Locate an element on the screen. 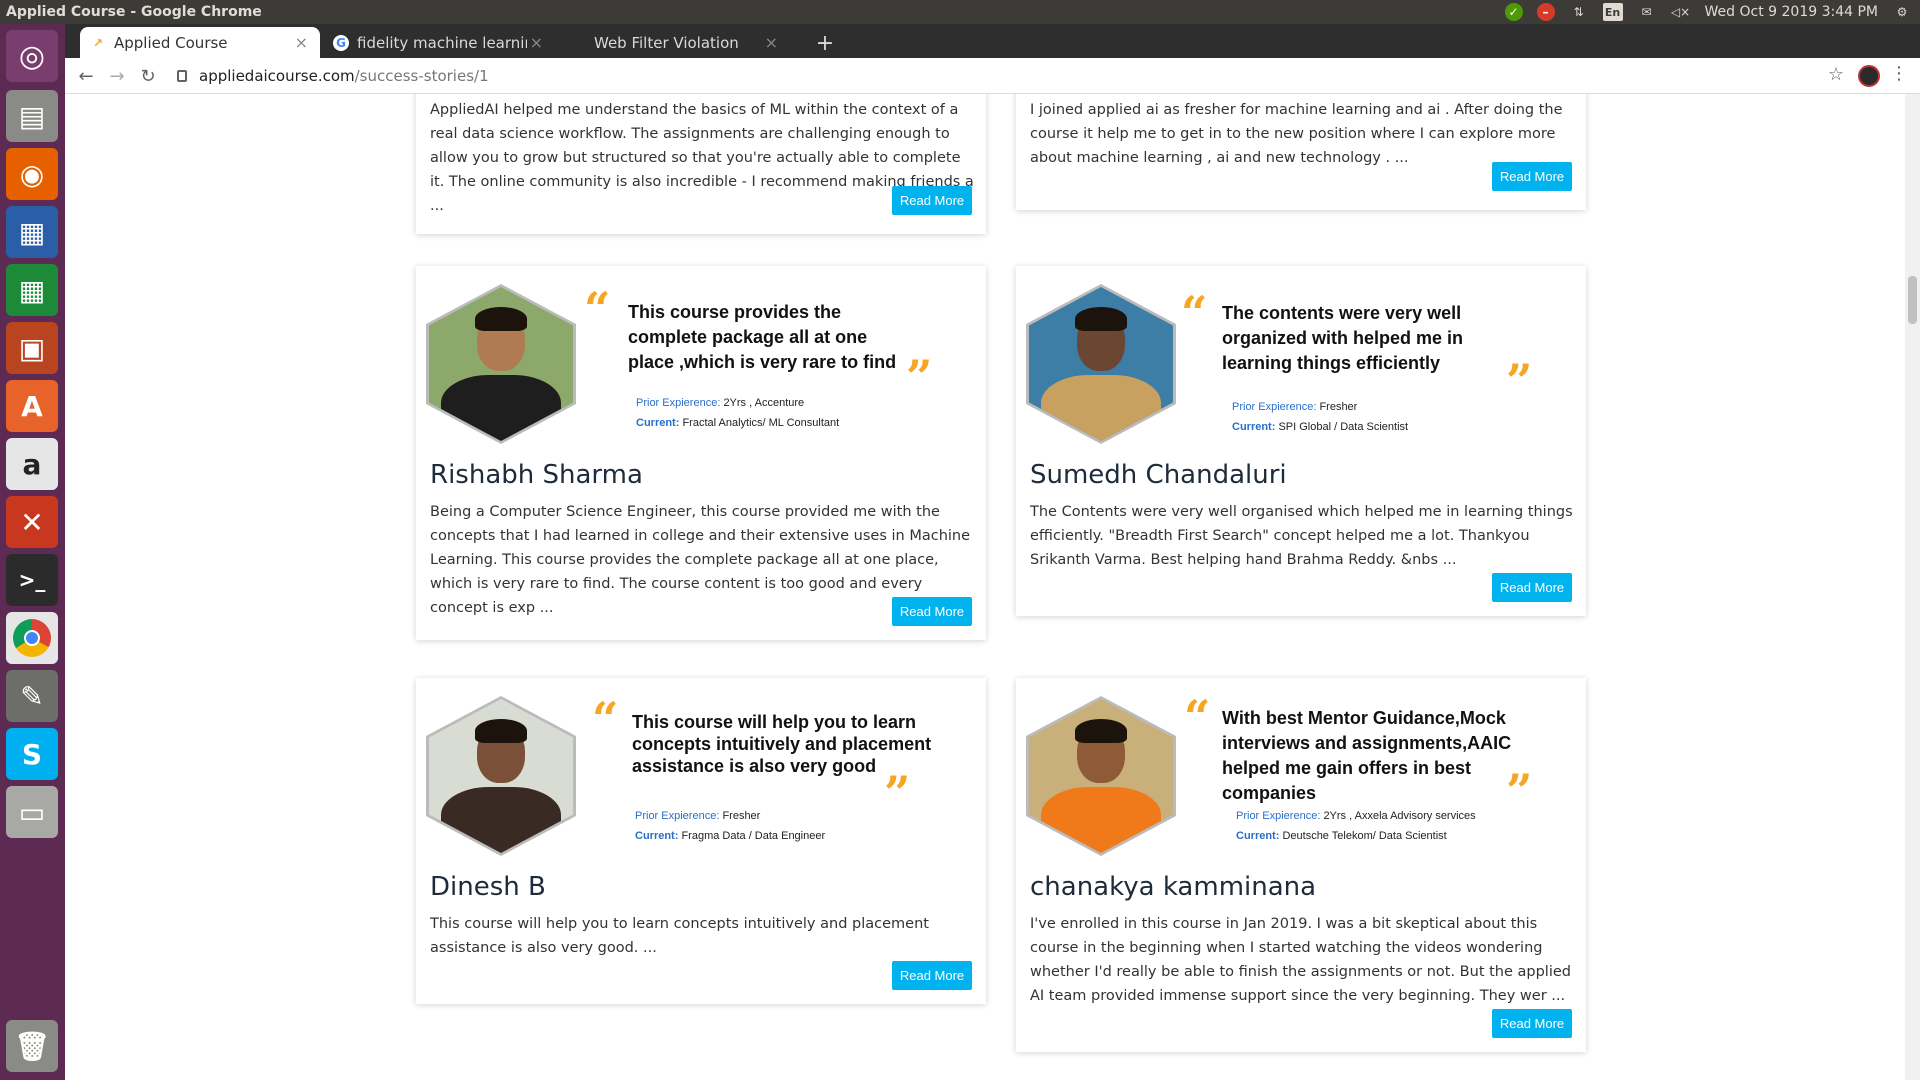  volume-icon: ◁× is located at coordinates (1681, 12).